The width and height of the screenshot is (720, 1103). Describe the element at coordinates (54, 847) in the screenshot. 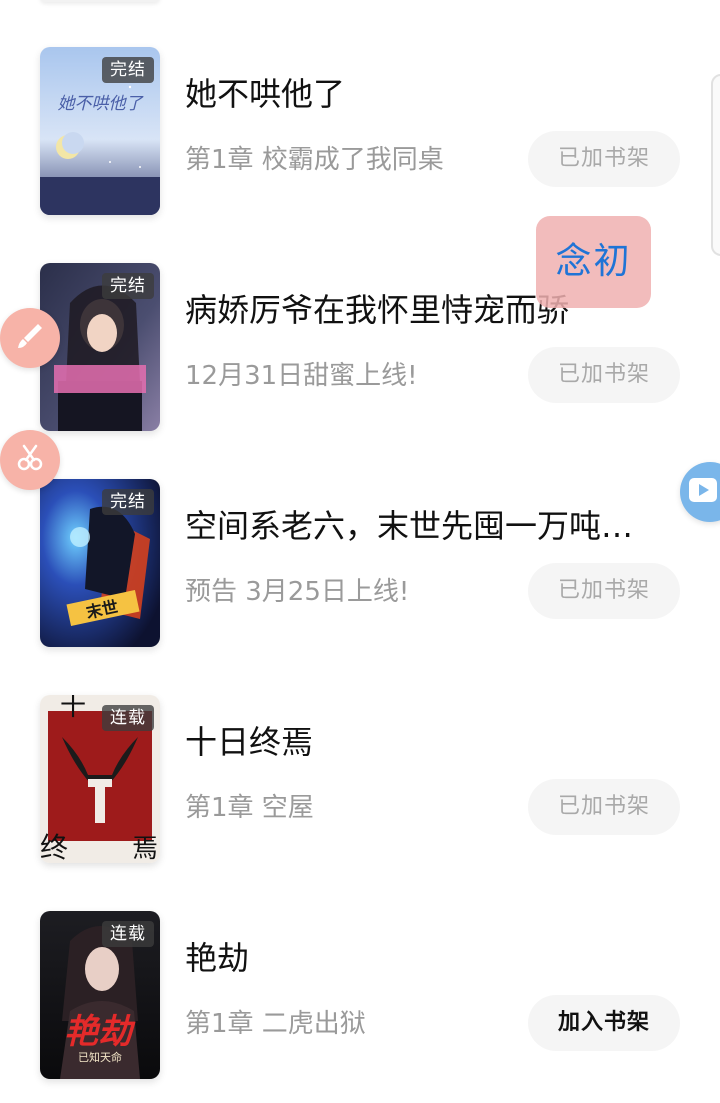

I see `cover-text-bottom-left: 终` at that location.